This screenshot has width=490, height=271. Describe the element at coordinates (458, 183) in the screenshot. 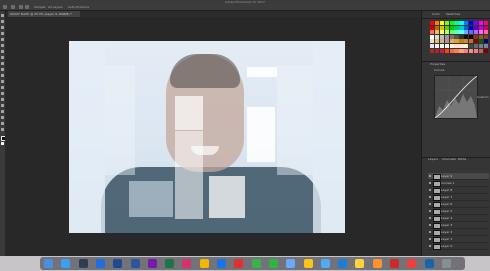

I see `layer-row: Curves 1` at that location.